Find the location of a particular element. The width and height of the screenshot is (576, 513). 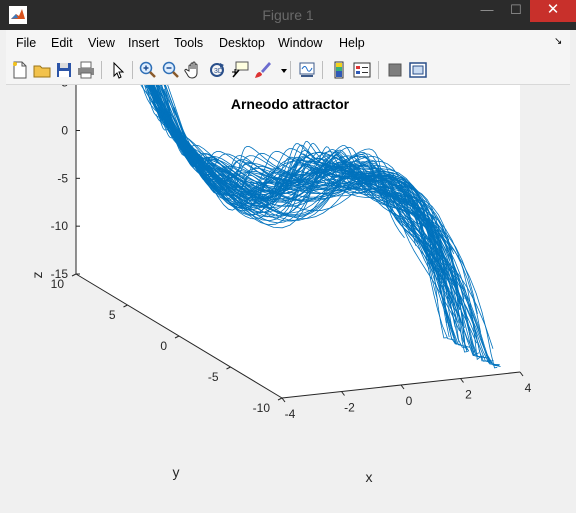

menu-desktop: Desktop is located at coordinates (242, 43).